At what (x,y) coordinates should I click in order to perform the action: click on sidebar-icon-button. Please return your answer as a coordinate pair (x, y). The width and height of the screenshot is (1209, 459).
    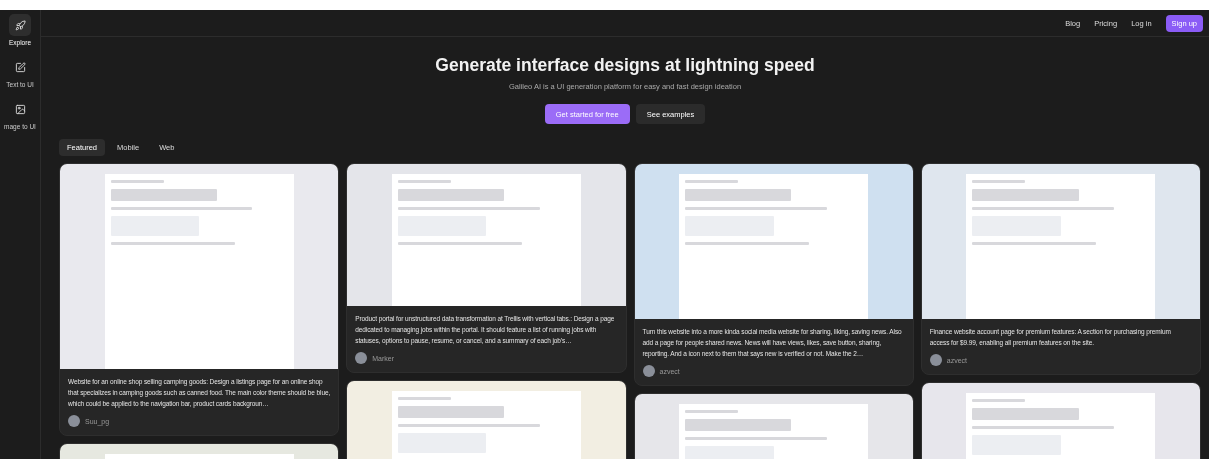
    Looking at the image, I should click on (20, 25).